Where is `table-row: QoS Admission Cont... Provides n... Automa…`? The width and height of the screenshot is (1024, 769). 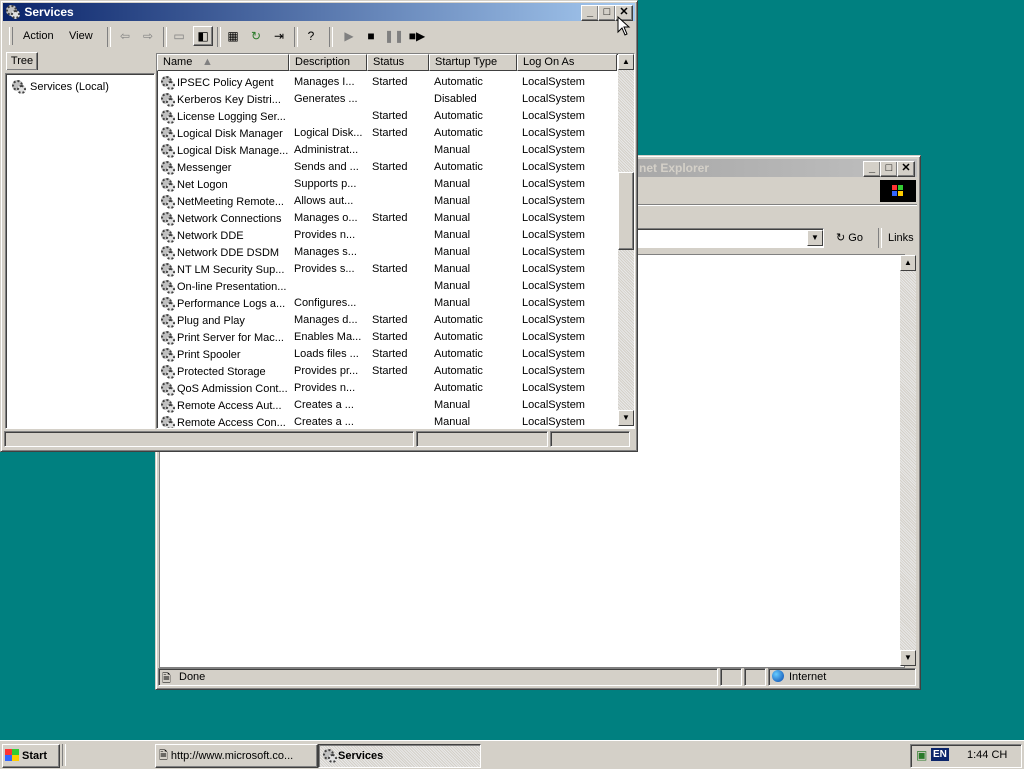 table-row: QoS Admission Cont... Provides n... Automa… is located at coordinates (387, 387).